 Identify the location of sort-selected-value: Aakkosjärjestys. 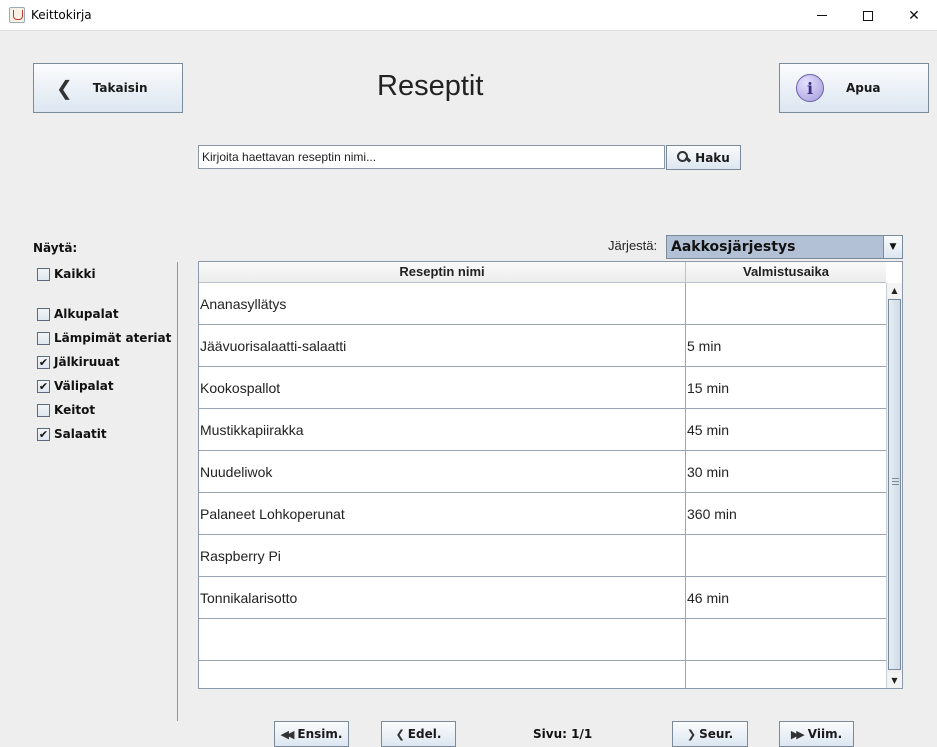
(733, 247).